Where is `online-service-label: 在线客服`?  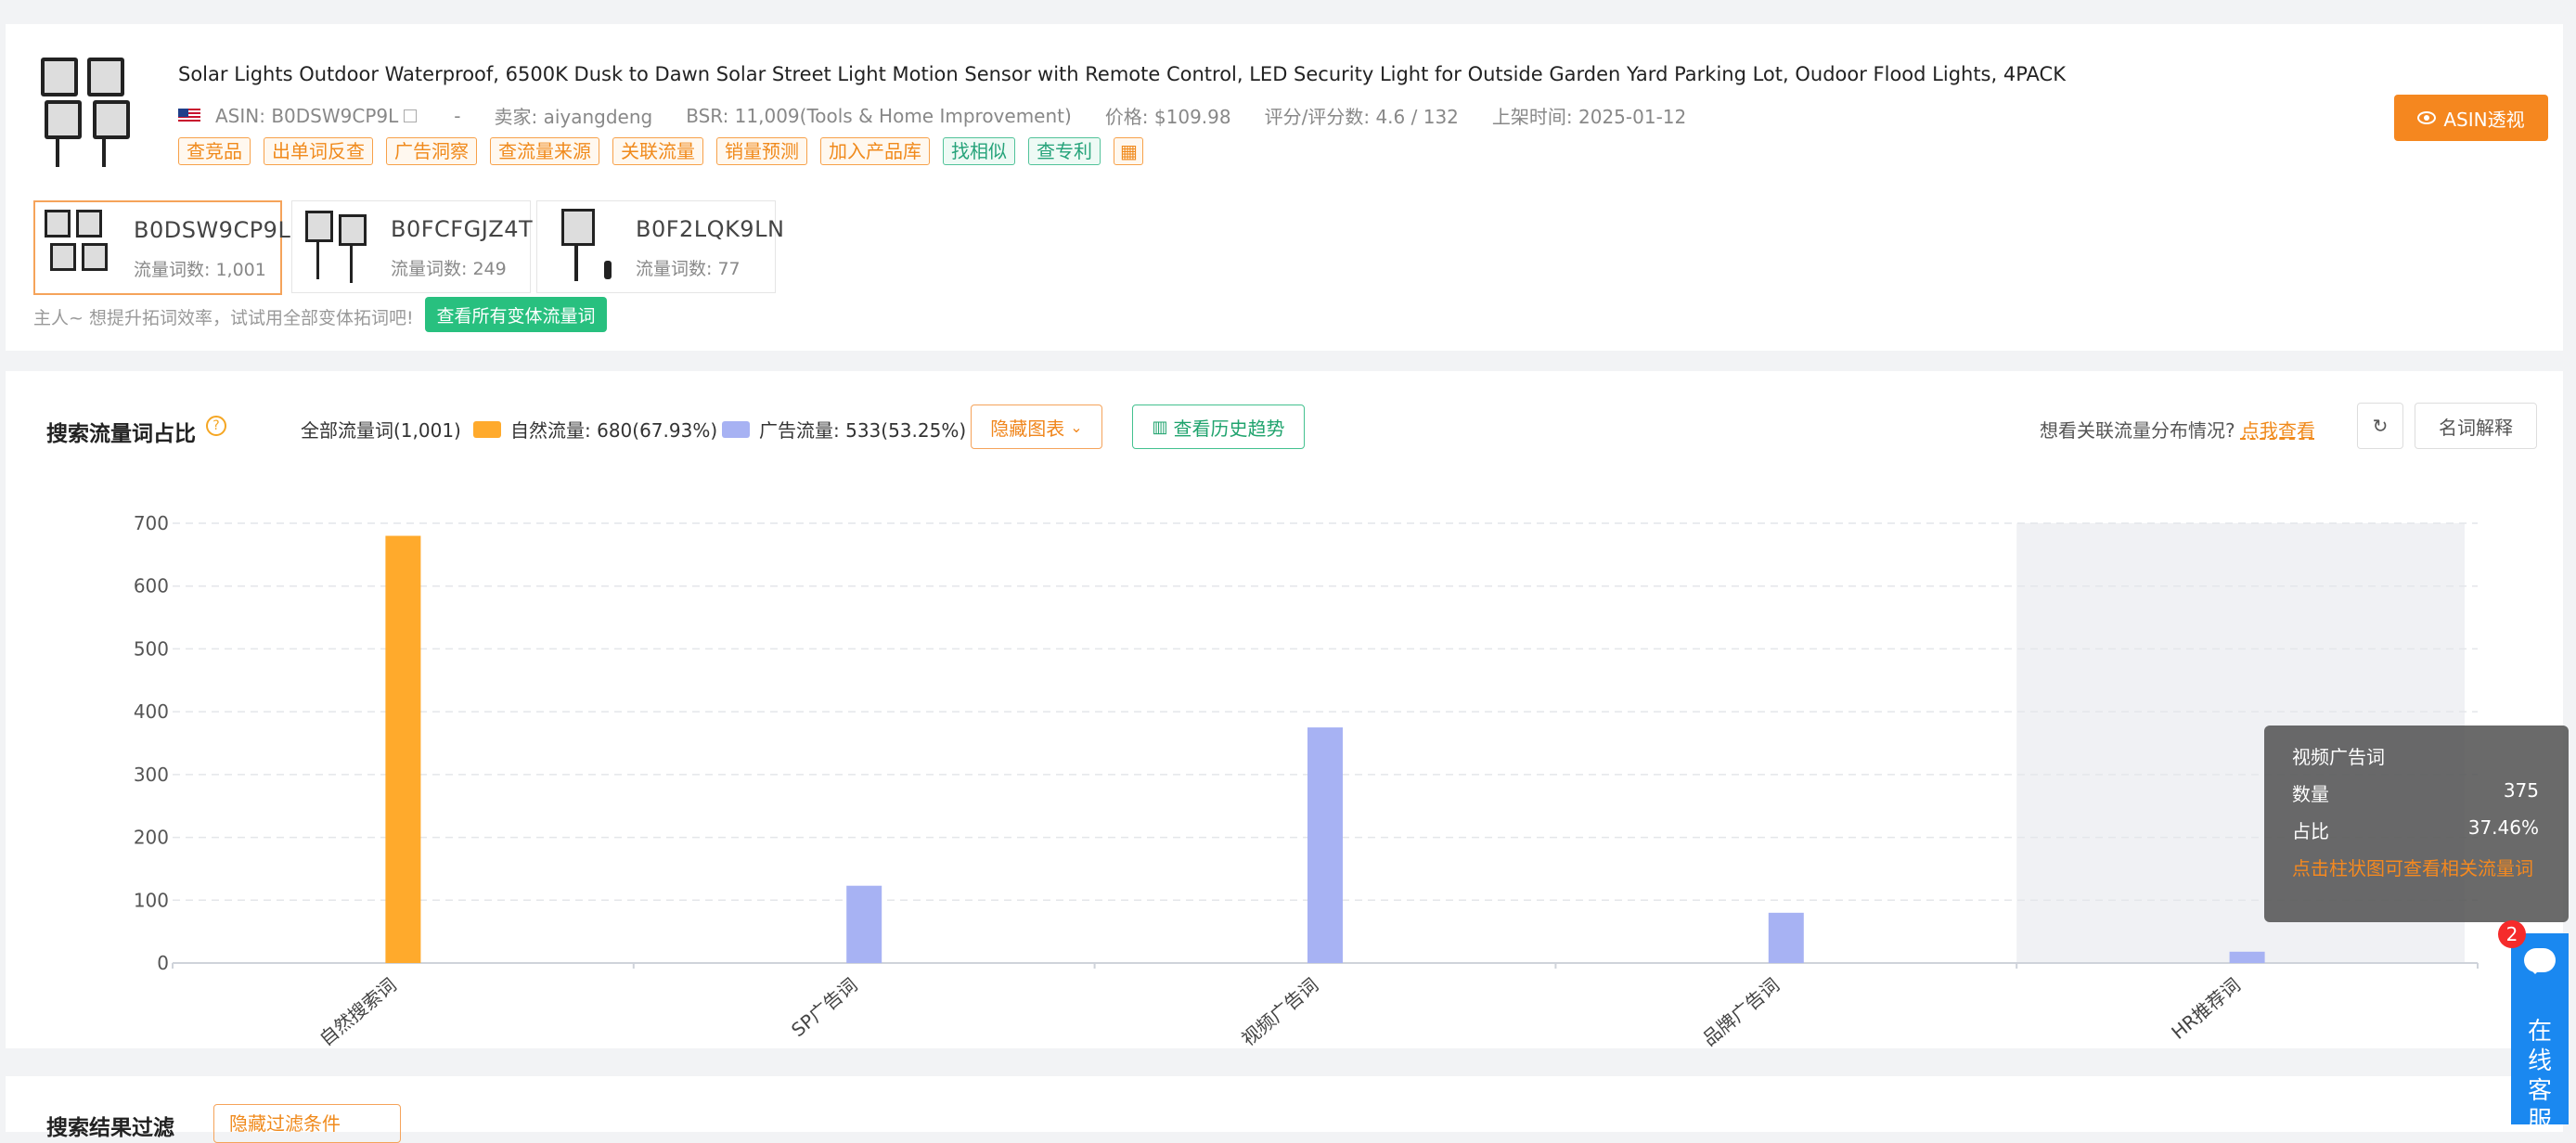
online-service-label: 在线客服 is located at coordinates (2540, 1077).